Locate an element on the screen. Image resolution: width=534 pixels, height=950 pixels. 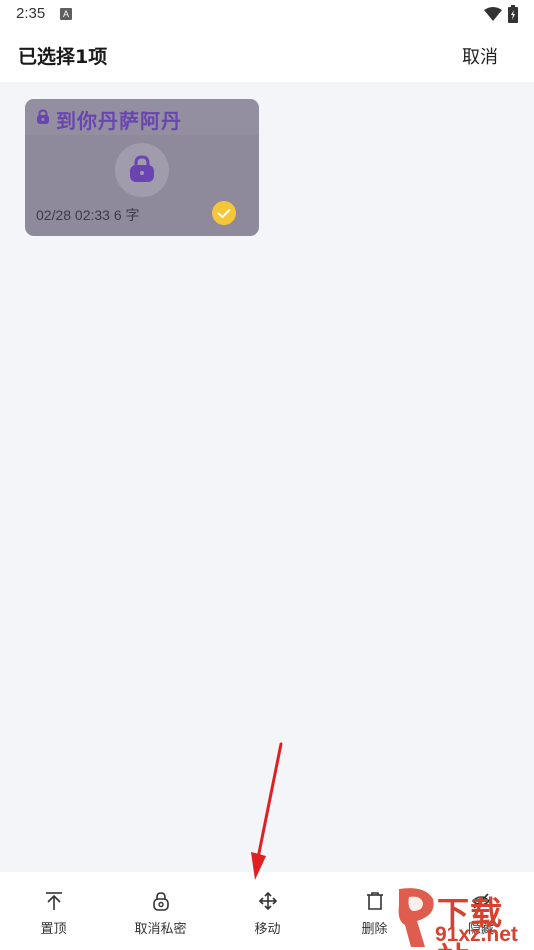
move-icon is located at coordinates (267, 901).